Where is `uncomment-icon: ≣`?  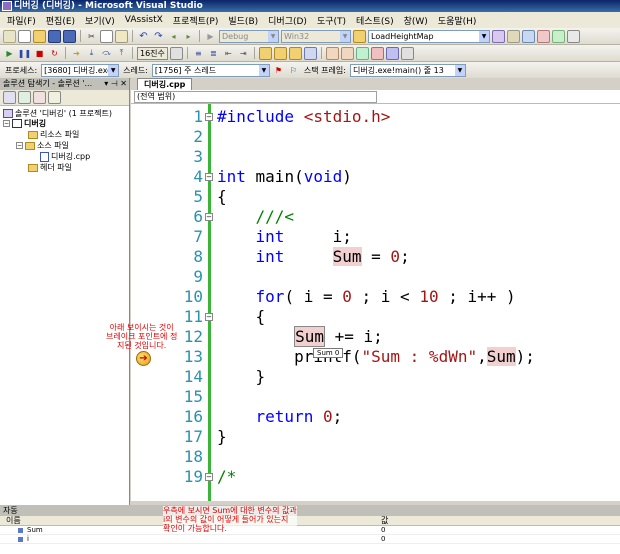
uncomment-icon: ≣ is located at coordinates (213, 53).